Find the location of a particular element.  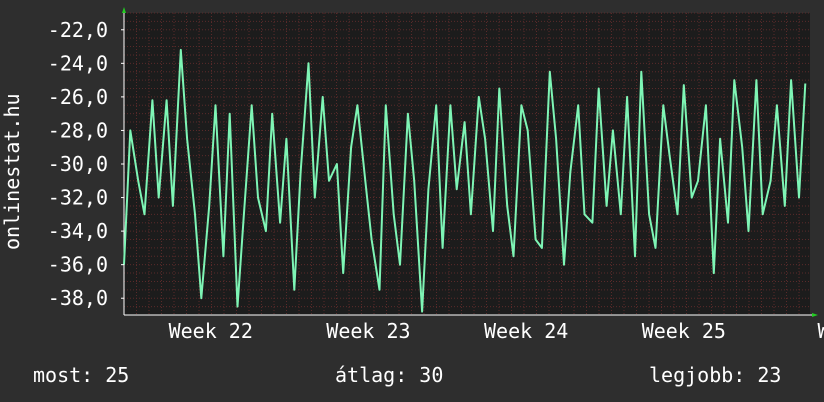

x-tick-label: Week 24 is located at coordinates (526, 331).